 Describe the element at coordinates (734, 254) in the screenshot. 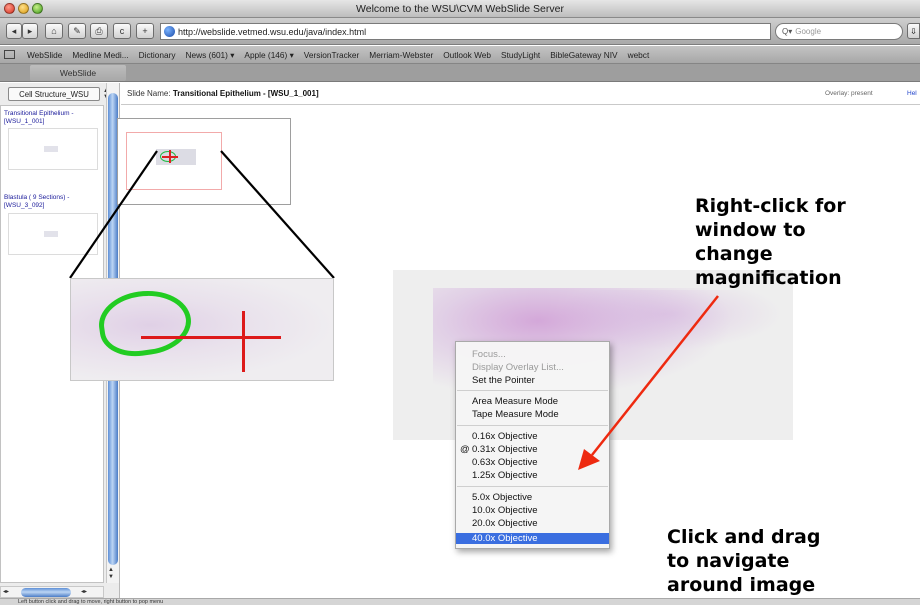

I see `annotation-line: change` at that location.